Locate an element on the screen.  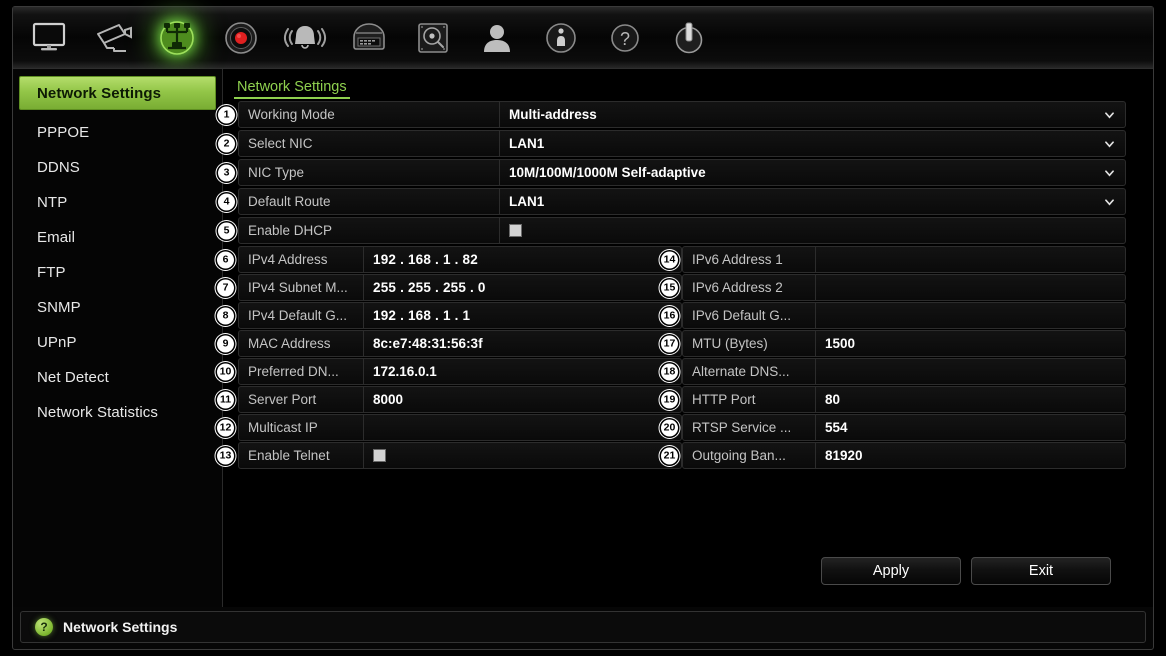
form-cell-right: 20 RTSP Service ... 554 is located at coordinates (893, 427).